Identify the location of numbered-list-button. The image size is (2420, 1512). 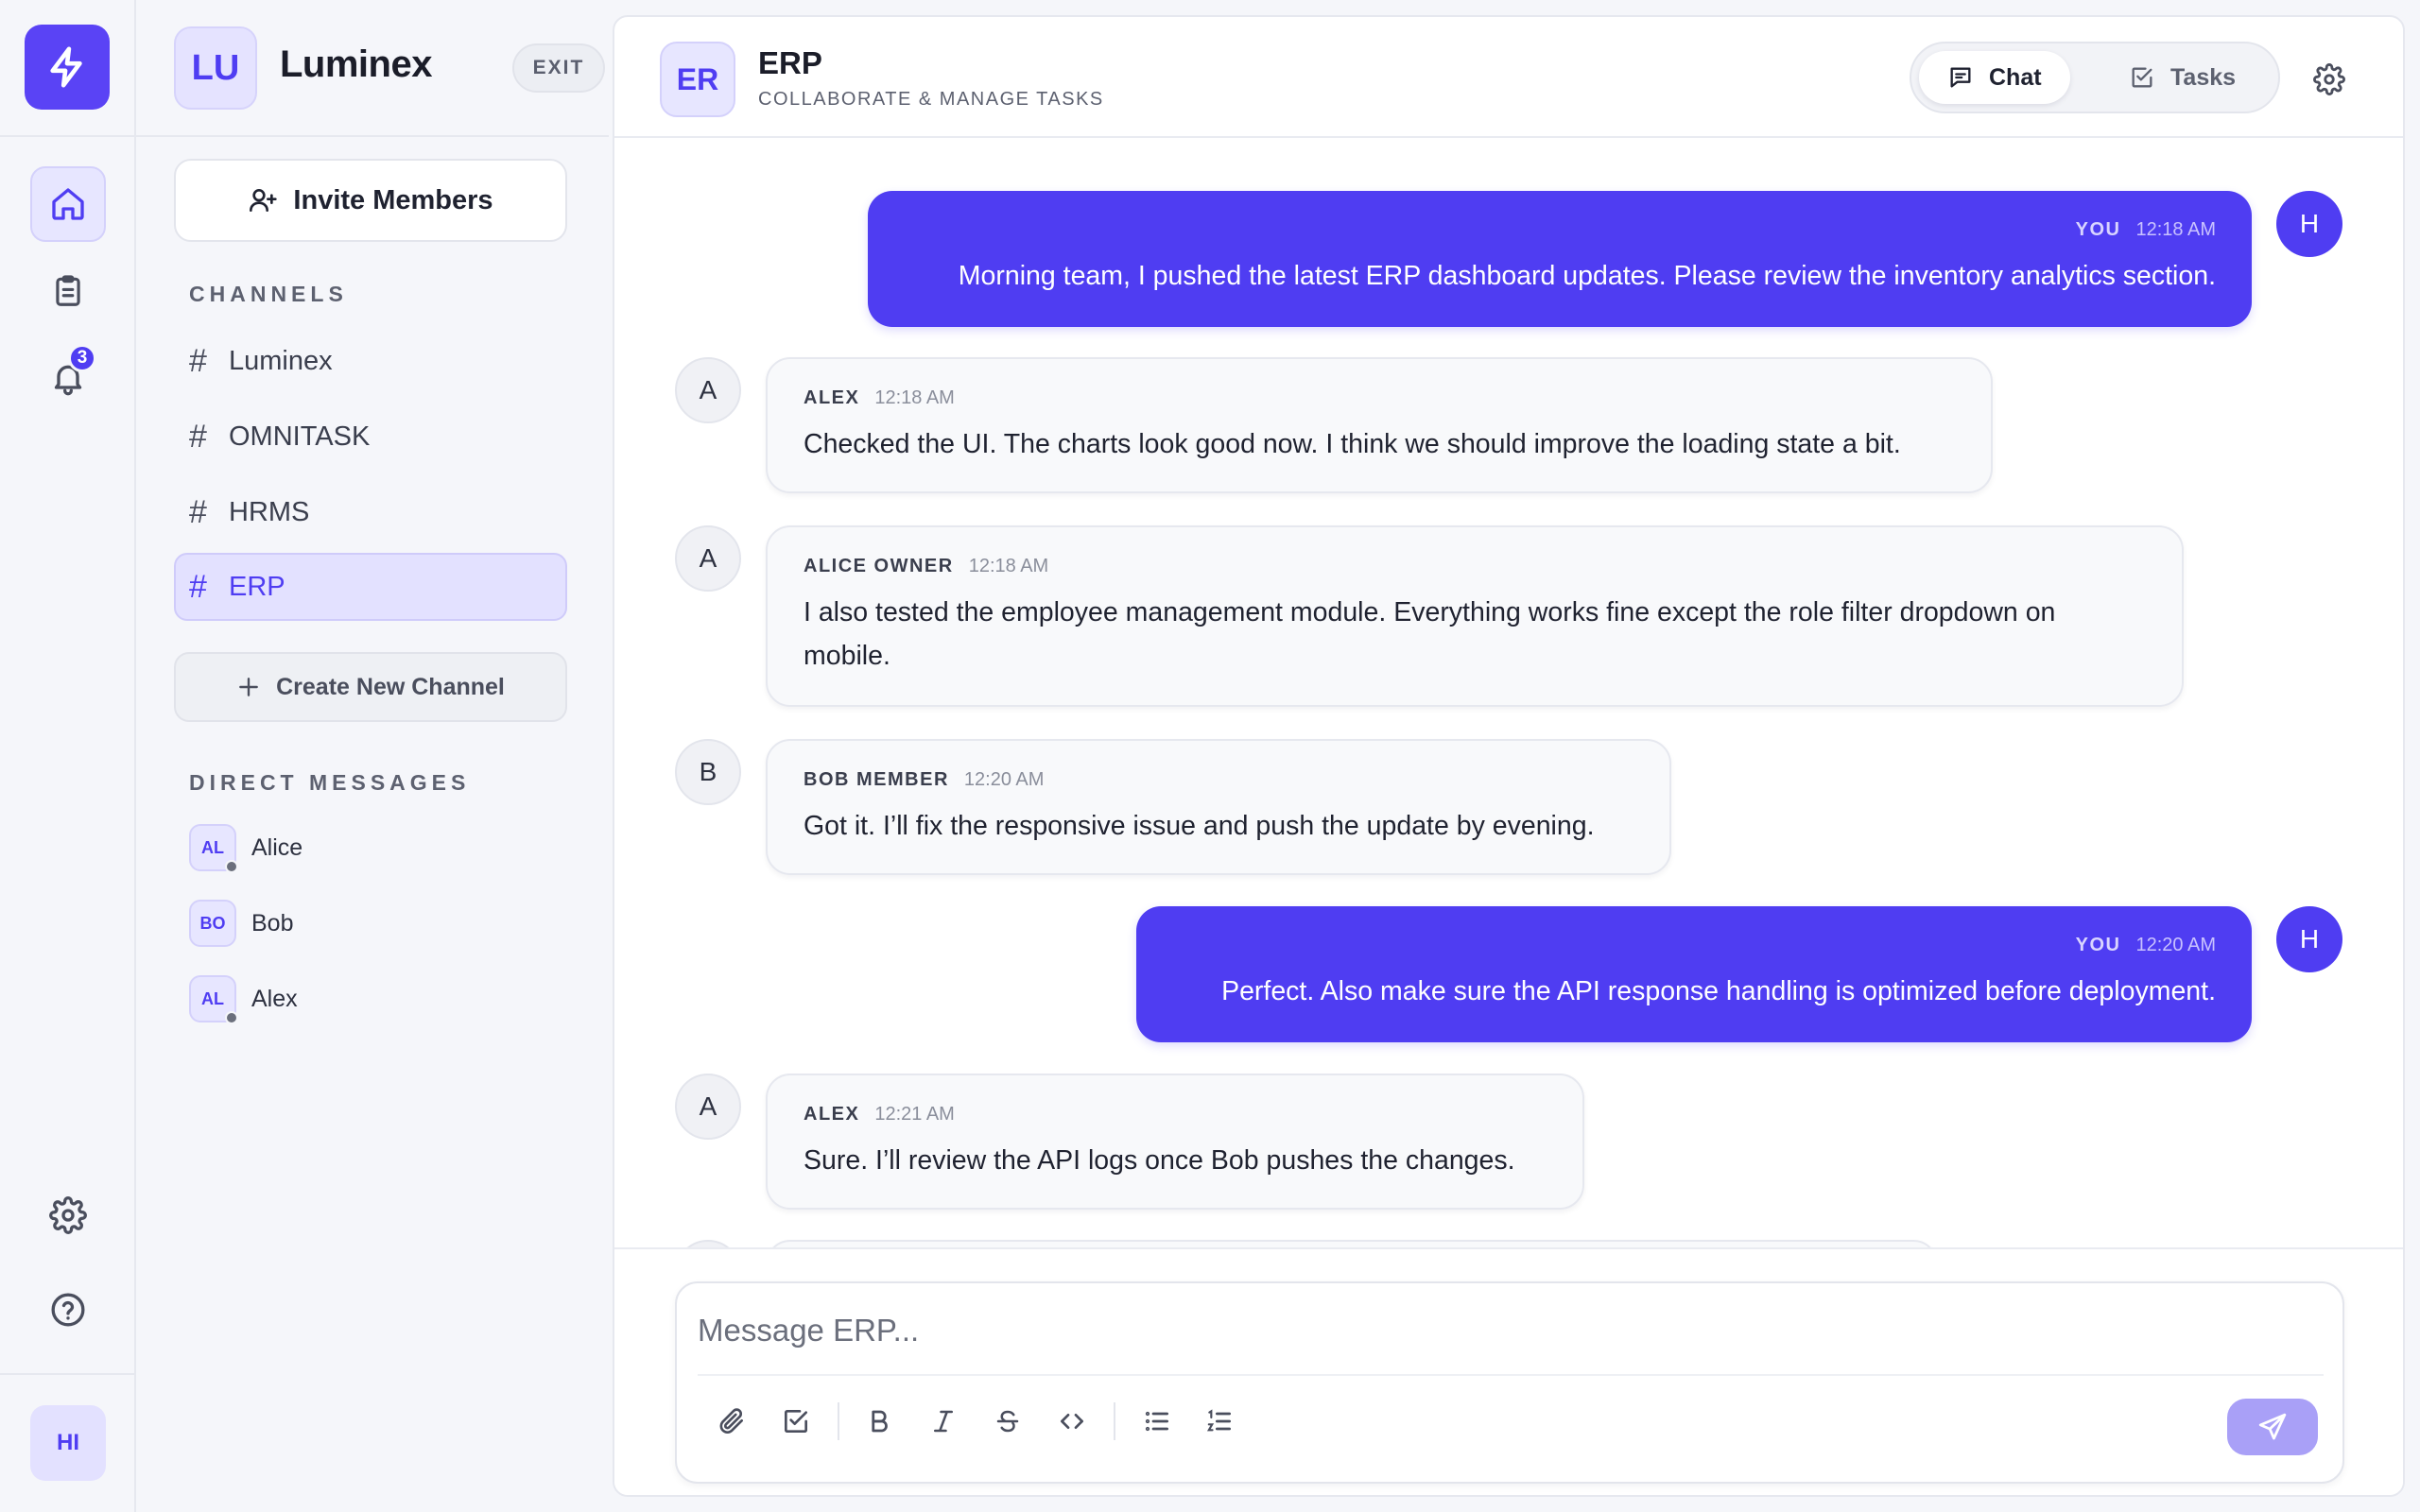
(1219, 1421).